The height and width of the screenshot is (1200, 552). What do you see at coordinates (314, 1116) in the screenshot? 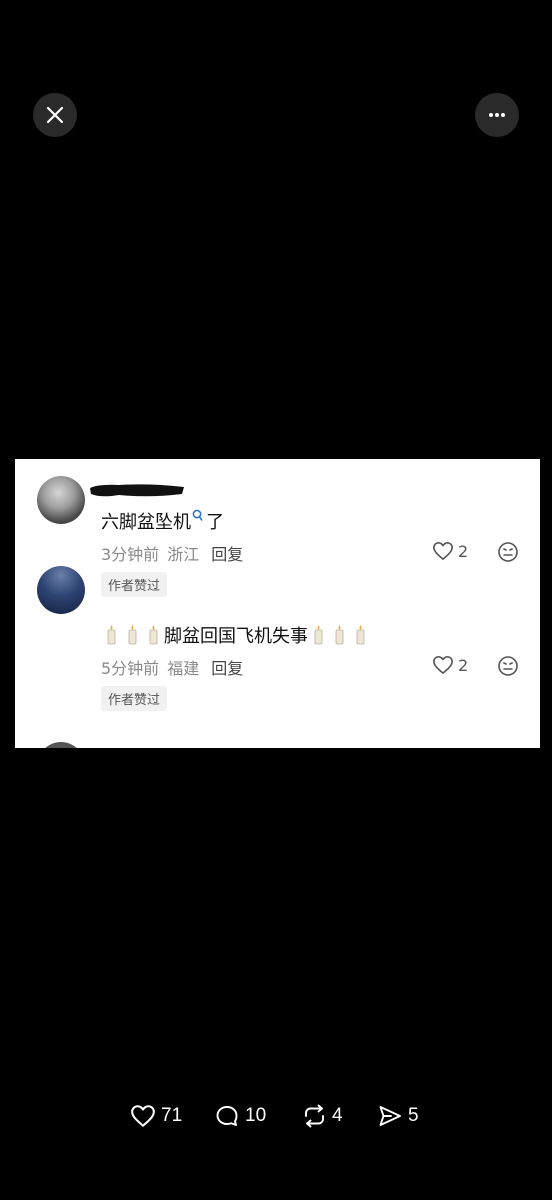
I see `repost-icon` at bounding box center [314, 1116].